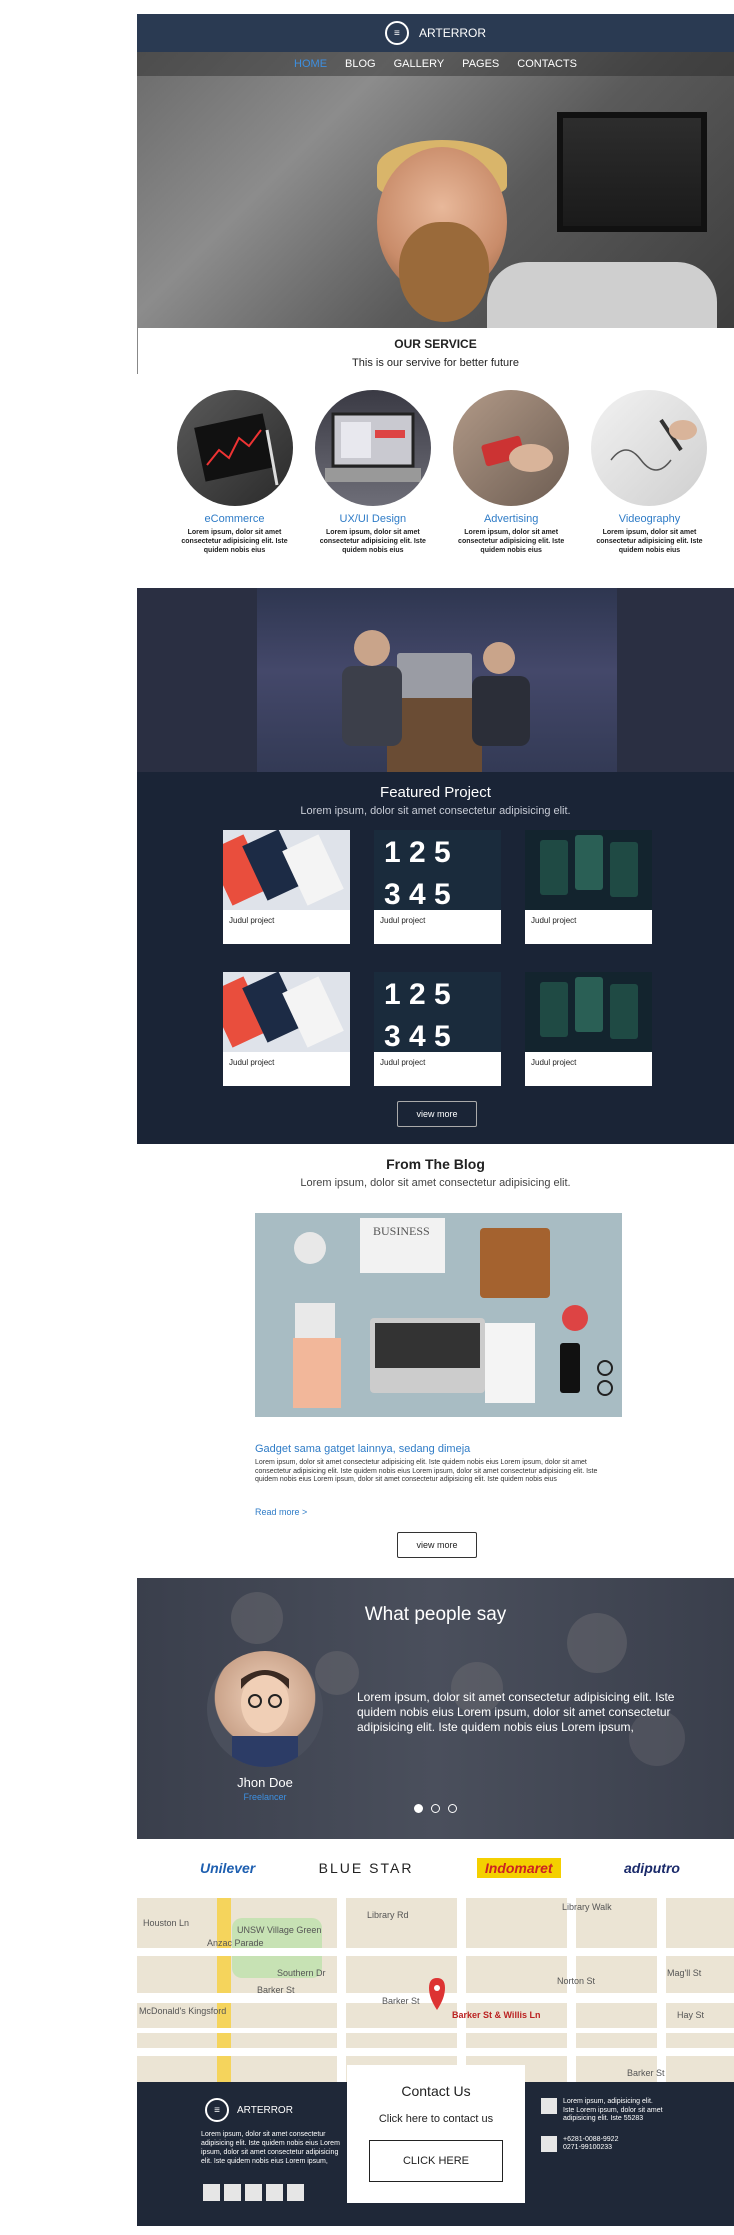 The height and width of the screenshot is (2235, 734). What do you see at coordinates (452, 33) in the screenshot?
I see `brand-name: ARTERROR` at bounding box center [452, 33].